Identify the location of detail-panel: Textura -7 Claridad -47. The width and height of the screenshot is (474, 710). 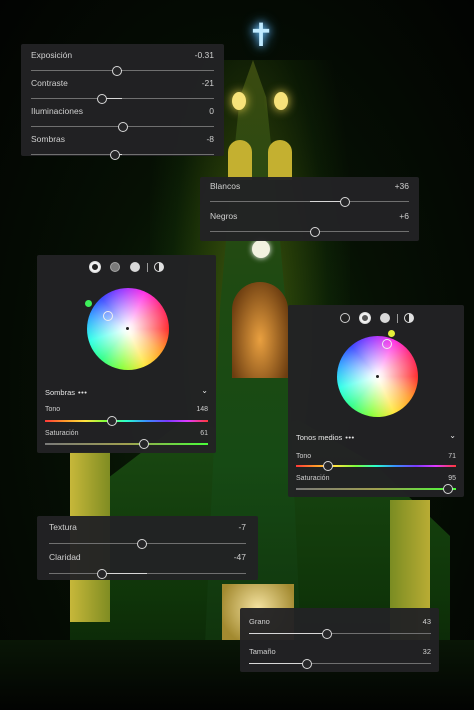
(147, 548).